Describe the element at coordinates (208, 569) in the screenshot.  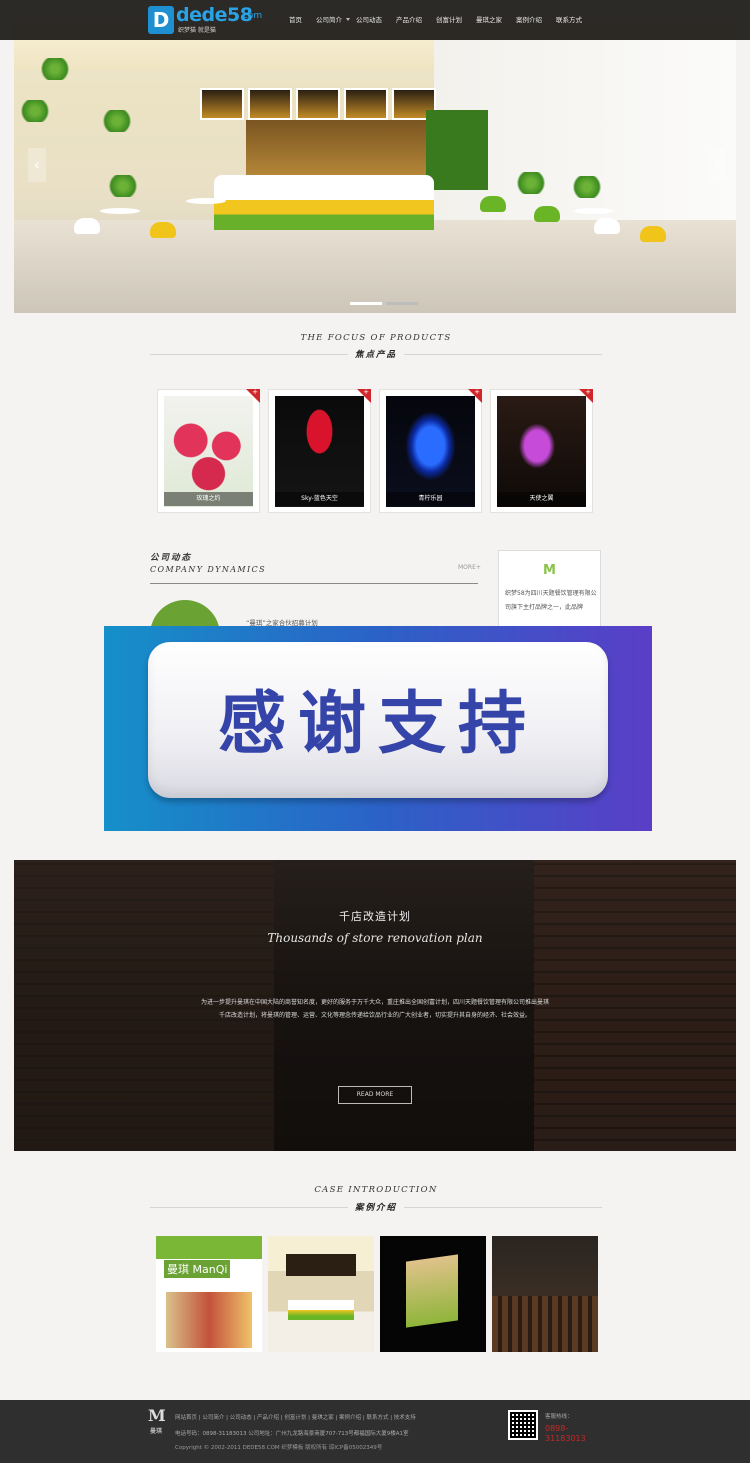
I see `news-title-en: COMPANY DYNAMICS` at that location.